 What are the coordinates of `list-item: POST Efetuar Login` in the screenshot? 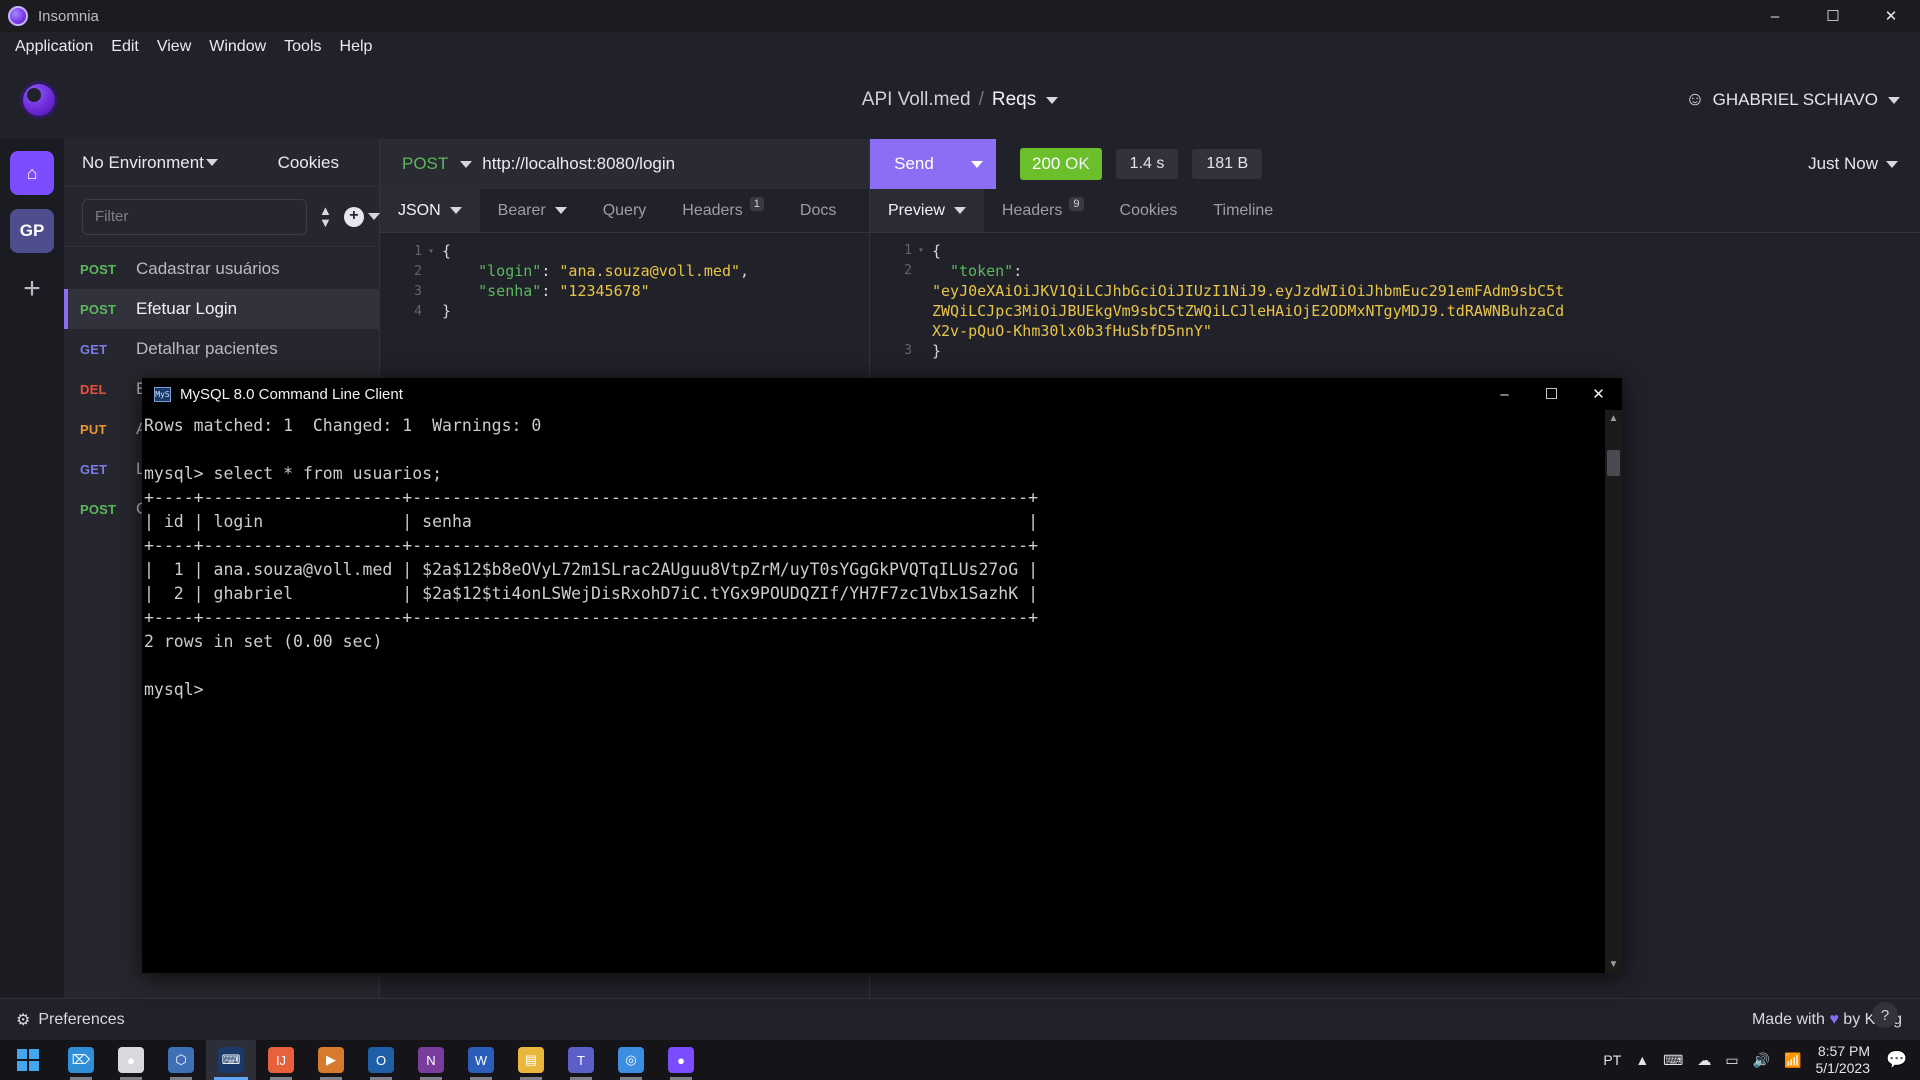 It's located at (221, 309).